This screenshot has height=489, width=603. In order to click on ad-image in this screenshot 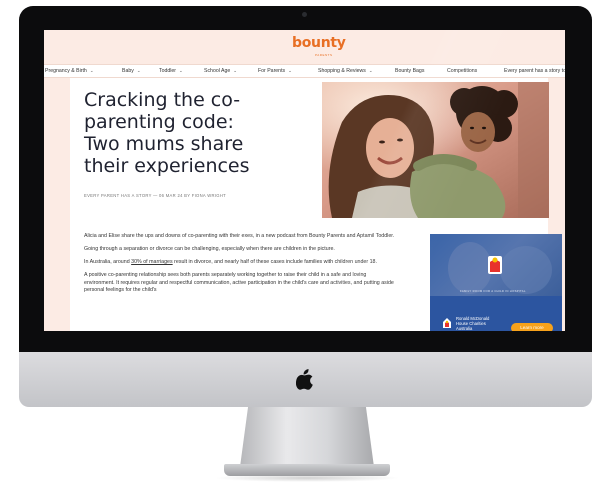, I will do `click(496, 265)`.